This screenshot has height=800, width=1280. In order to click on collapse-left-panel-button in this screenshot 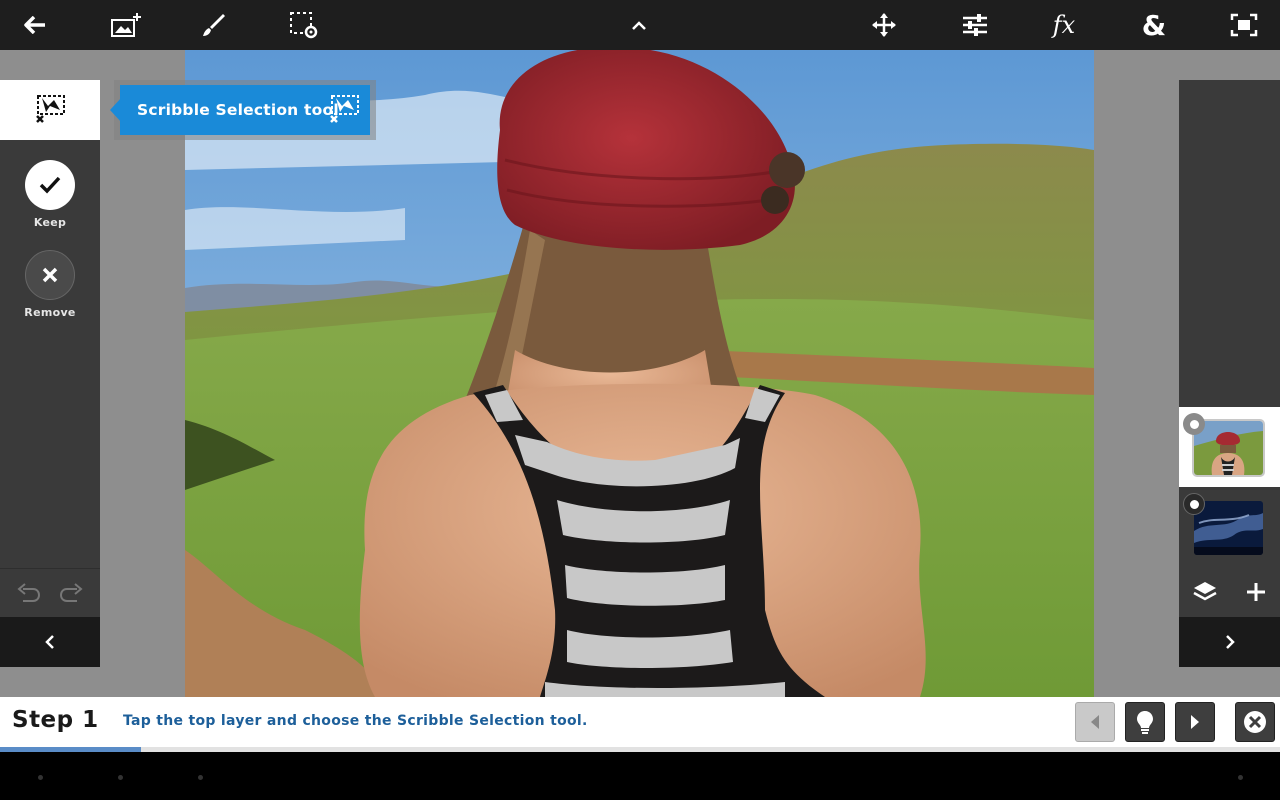, I will do `click(50, 642)`.